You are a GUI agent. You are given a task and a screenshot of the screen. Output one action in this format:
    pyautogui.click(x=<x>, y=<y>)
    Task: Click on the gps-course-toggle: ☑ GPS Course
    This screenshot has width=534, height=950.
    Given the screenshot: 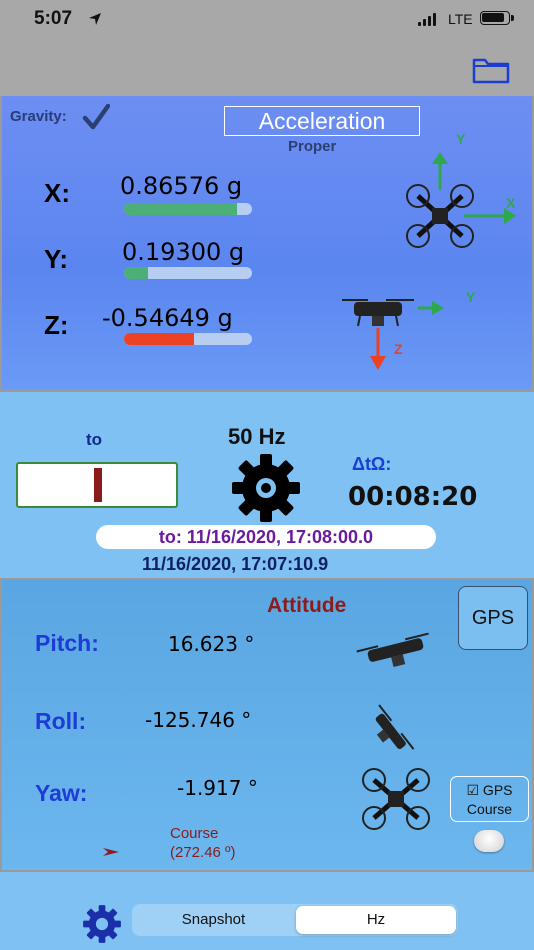 What is the action you would take?
    pyautogui.click(x=489, y=799)
    